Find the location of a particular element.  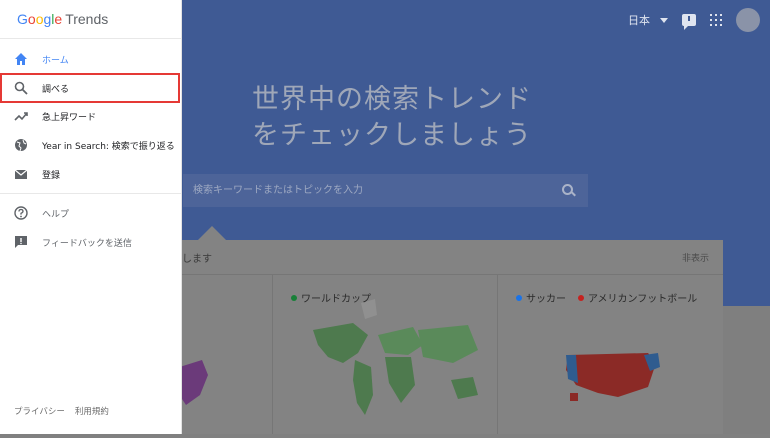

language-label: 日本 is located at coordinates (639, 20).